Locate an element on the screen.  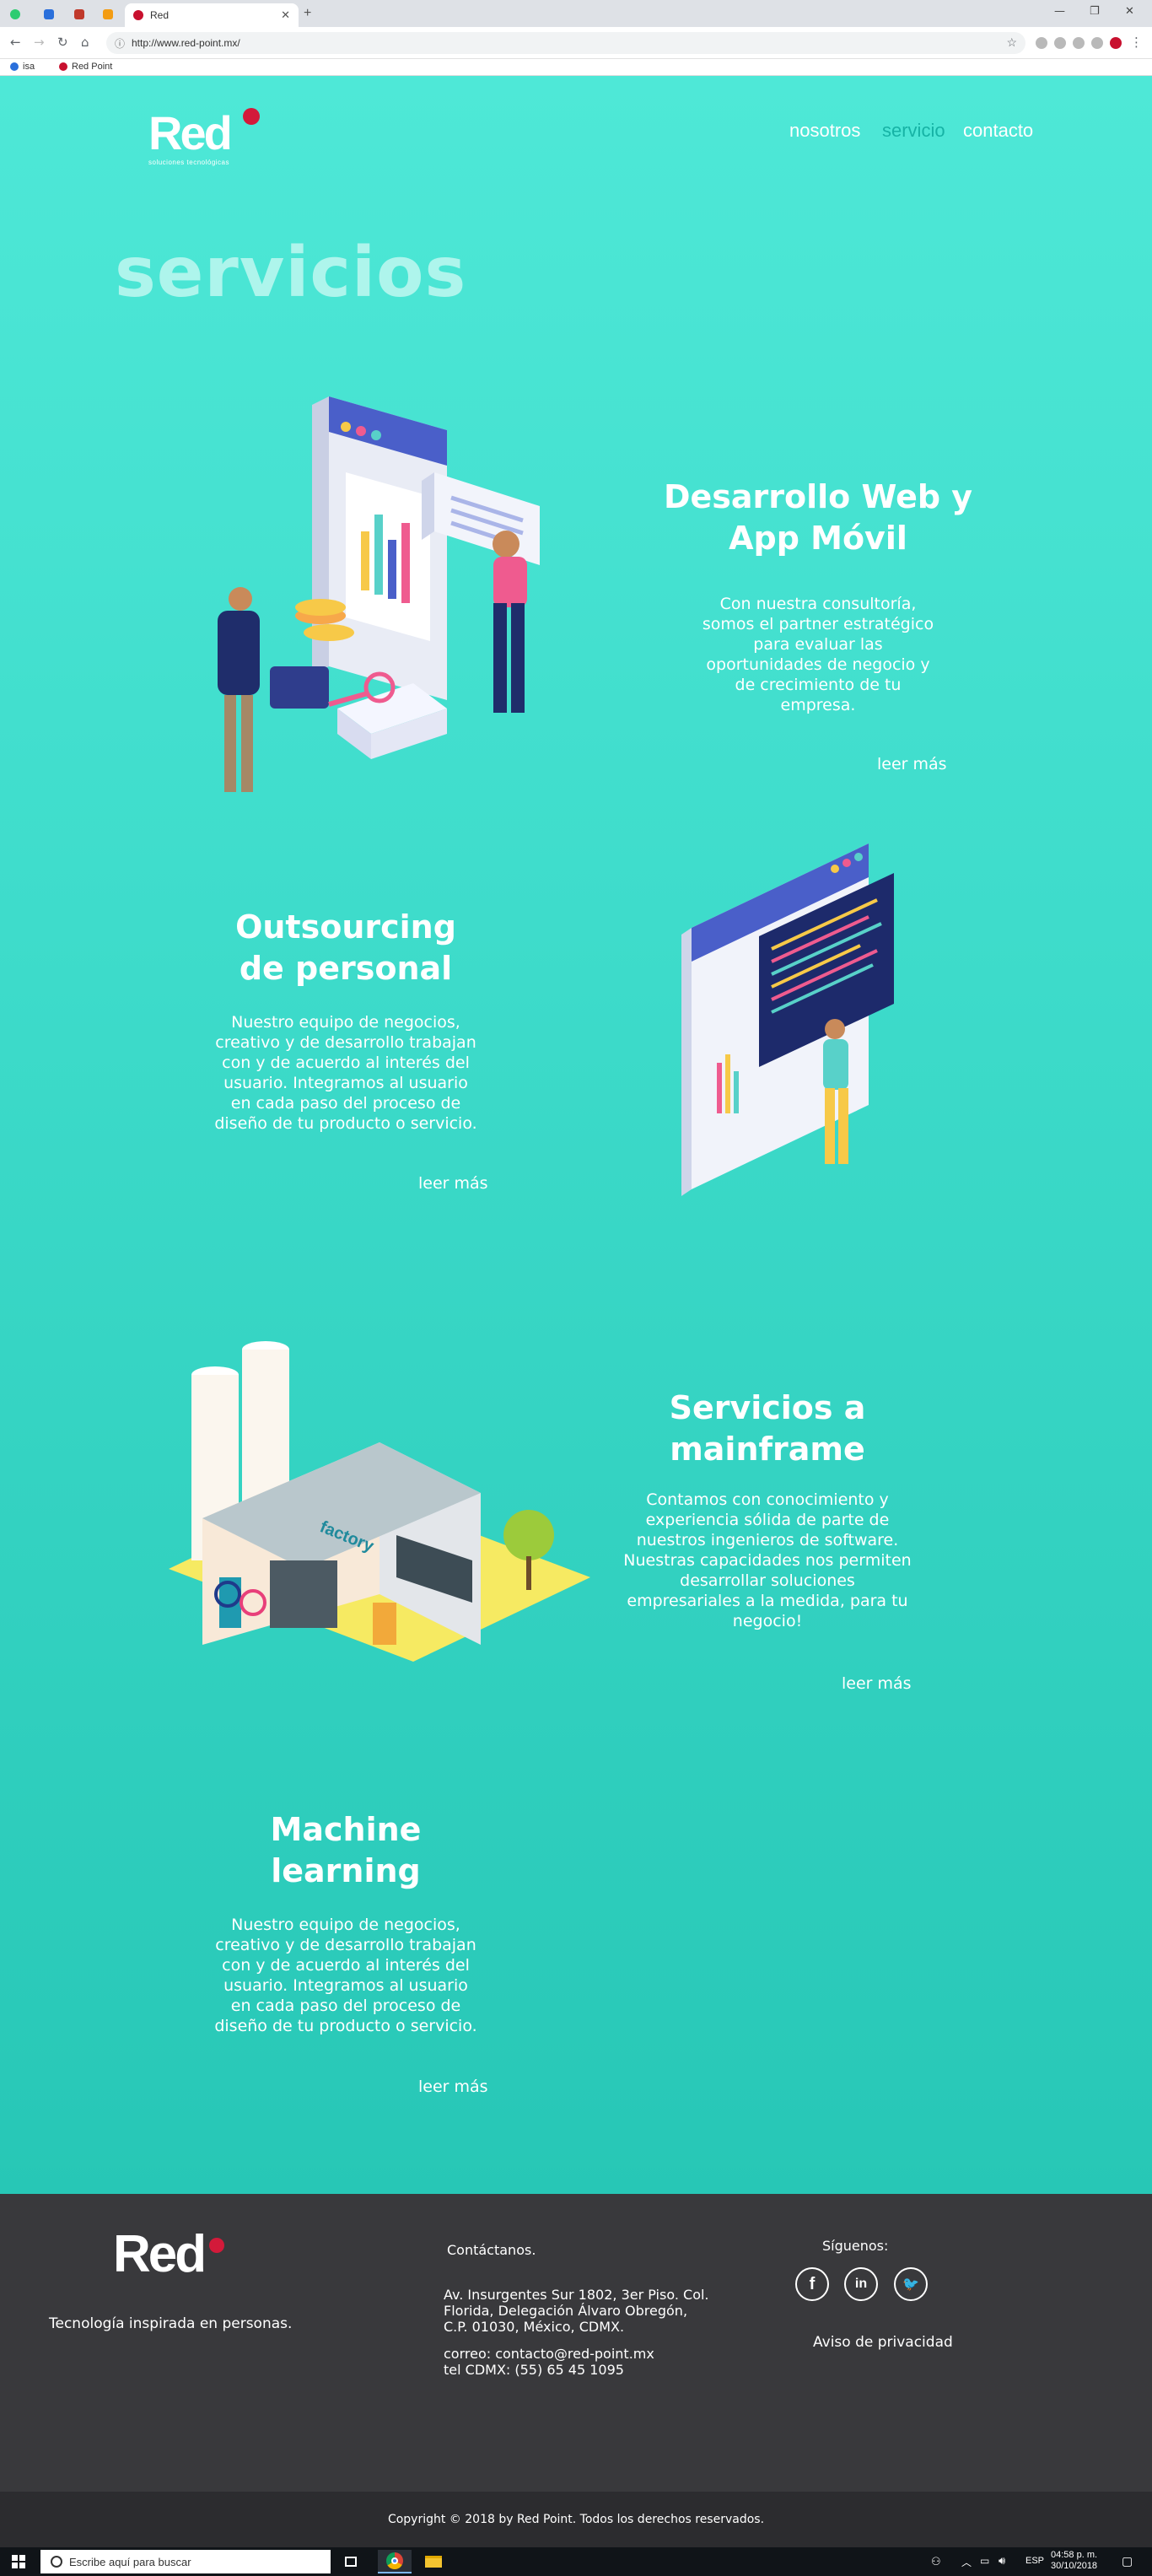
language-indicator: ESP is located at coordinates (1034, 2561).